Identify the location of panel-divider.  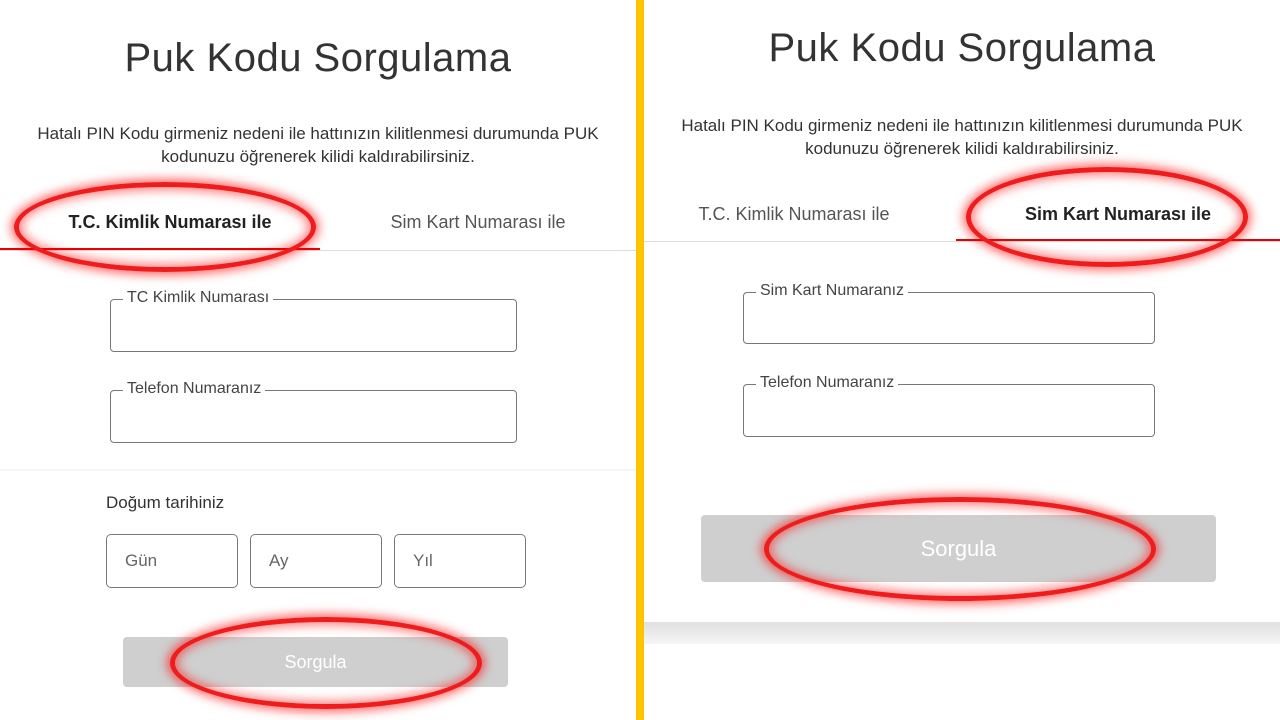
(640, 360).